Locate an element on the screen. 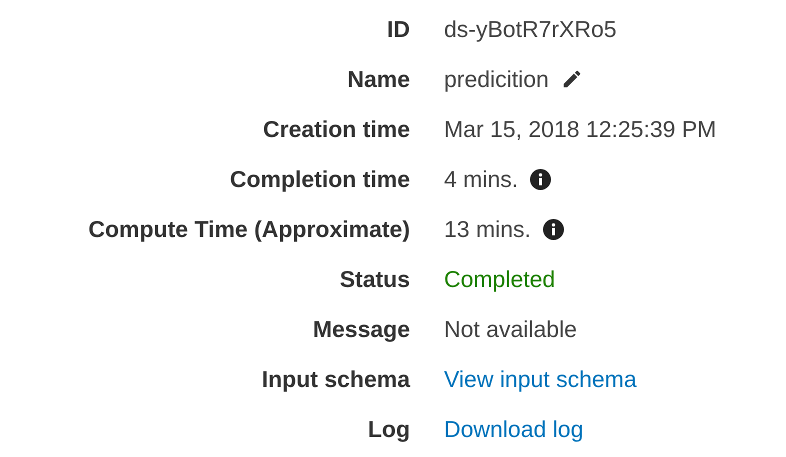 The width and height of the screenshot is (786, 457). field-label: Creation time is located at coordinates (336, 129).